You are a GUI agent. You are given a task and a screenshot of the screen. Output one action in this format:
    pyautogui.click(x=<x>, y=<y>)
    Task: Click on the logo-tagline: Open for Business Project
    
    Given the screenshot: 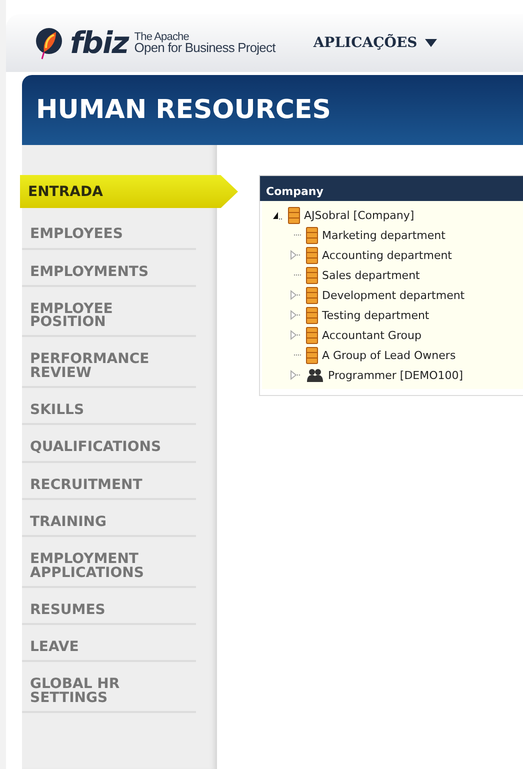 What is the action you would take?
    pyautogui.click(x=205, y=48)
    